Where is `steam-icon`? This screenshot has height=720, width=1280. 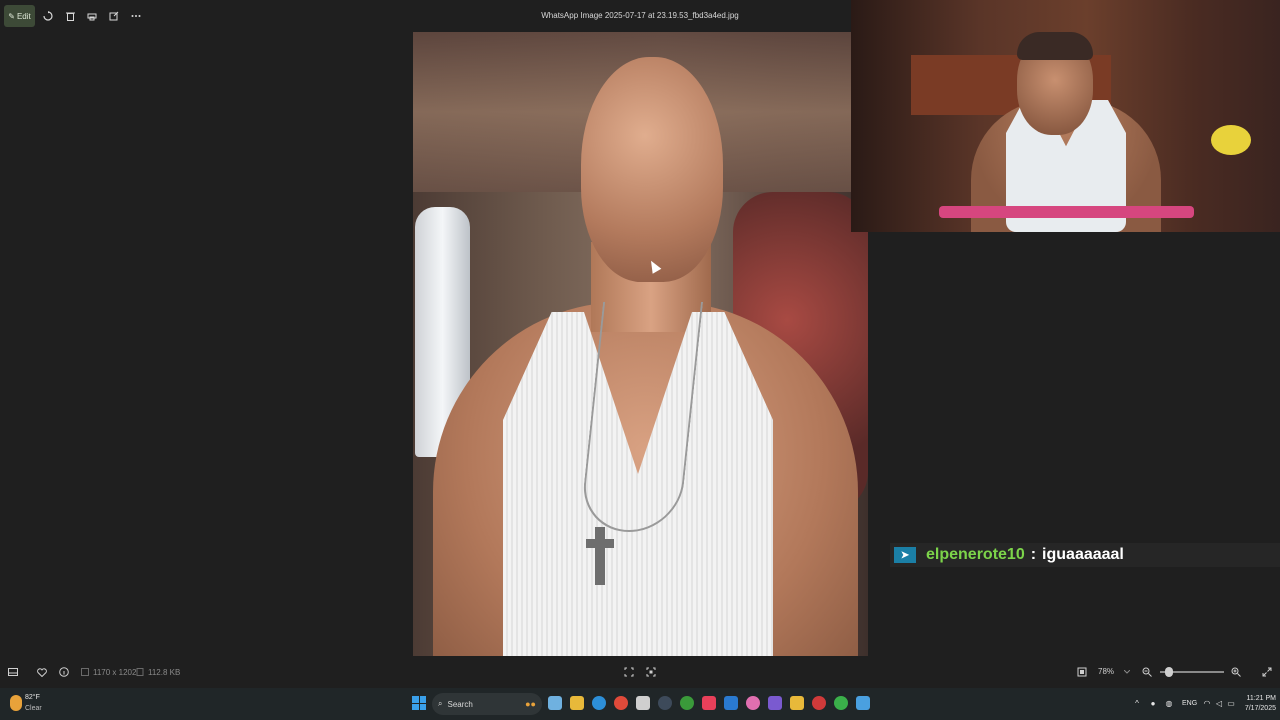 steam-icon is located at coordinates (665, 703).